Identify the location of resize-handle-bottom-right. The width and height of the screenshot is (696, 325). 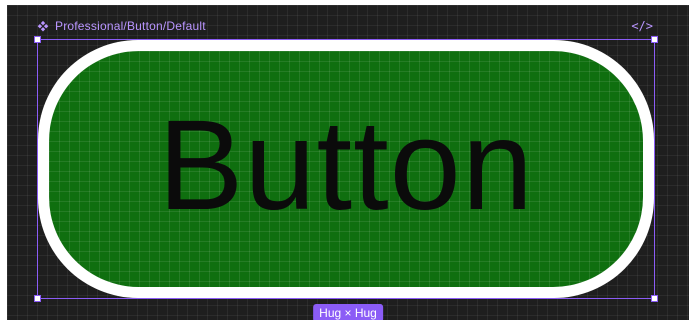
(654, 298).